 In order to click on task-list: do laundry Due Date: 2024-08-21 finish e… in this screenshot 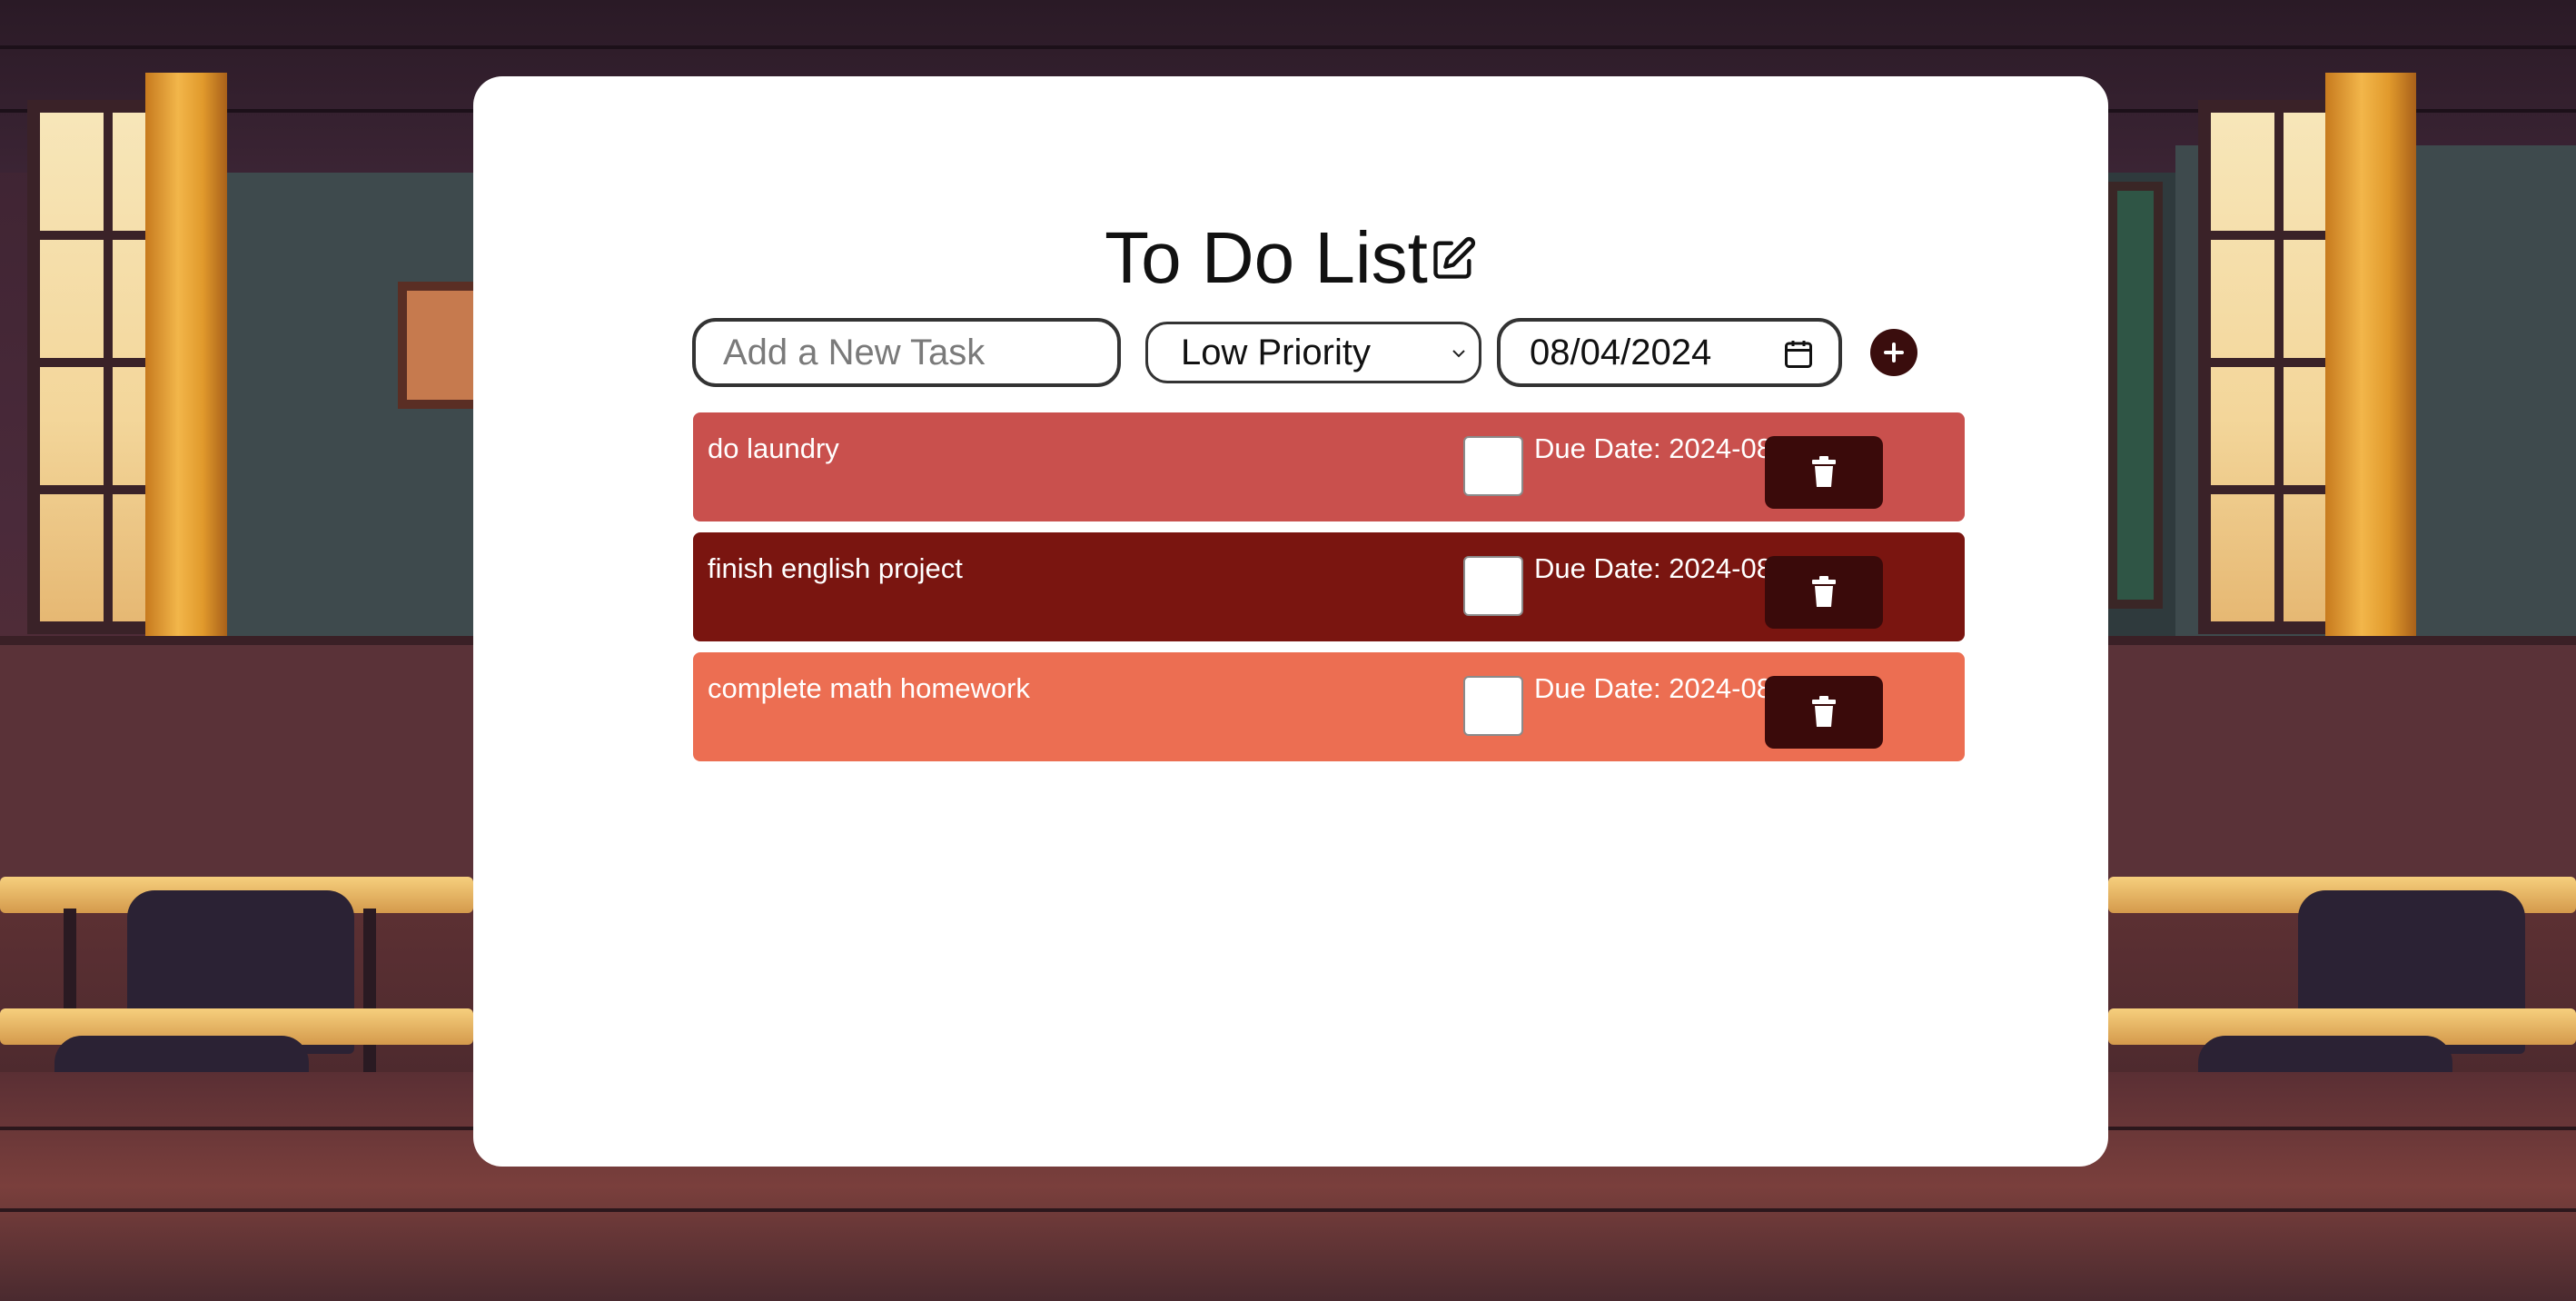, I will do `click(1329, 592)`.